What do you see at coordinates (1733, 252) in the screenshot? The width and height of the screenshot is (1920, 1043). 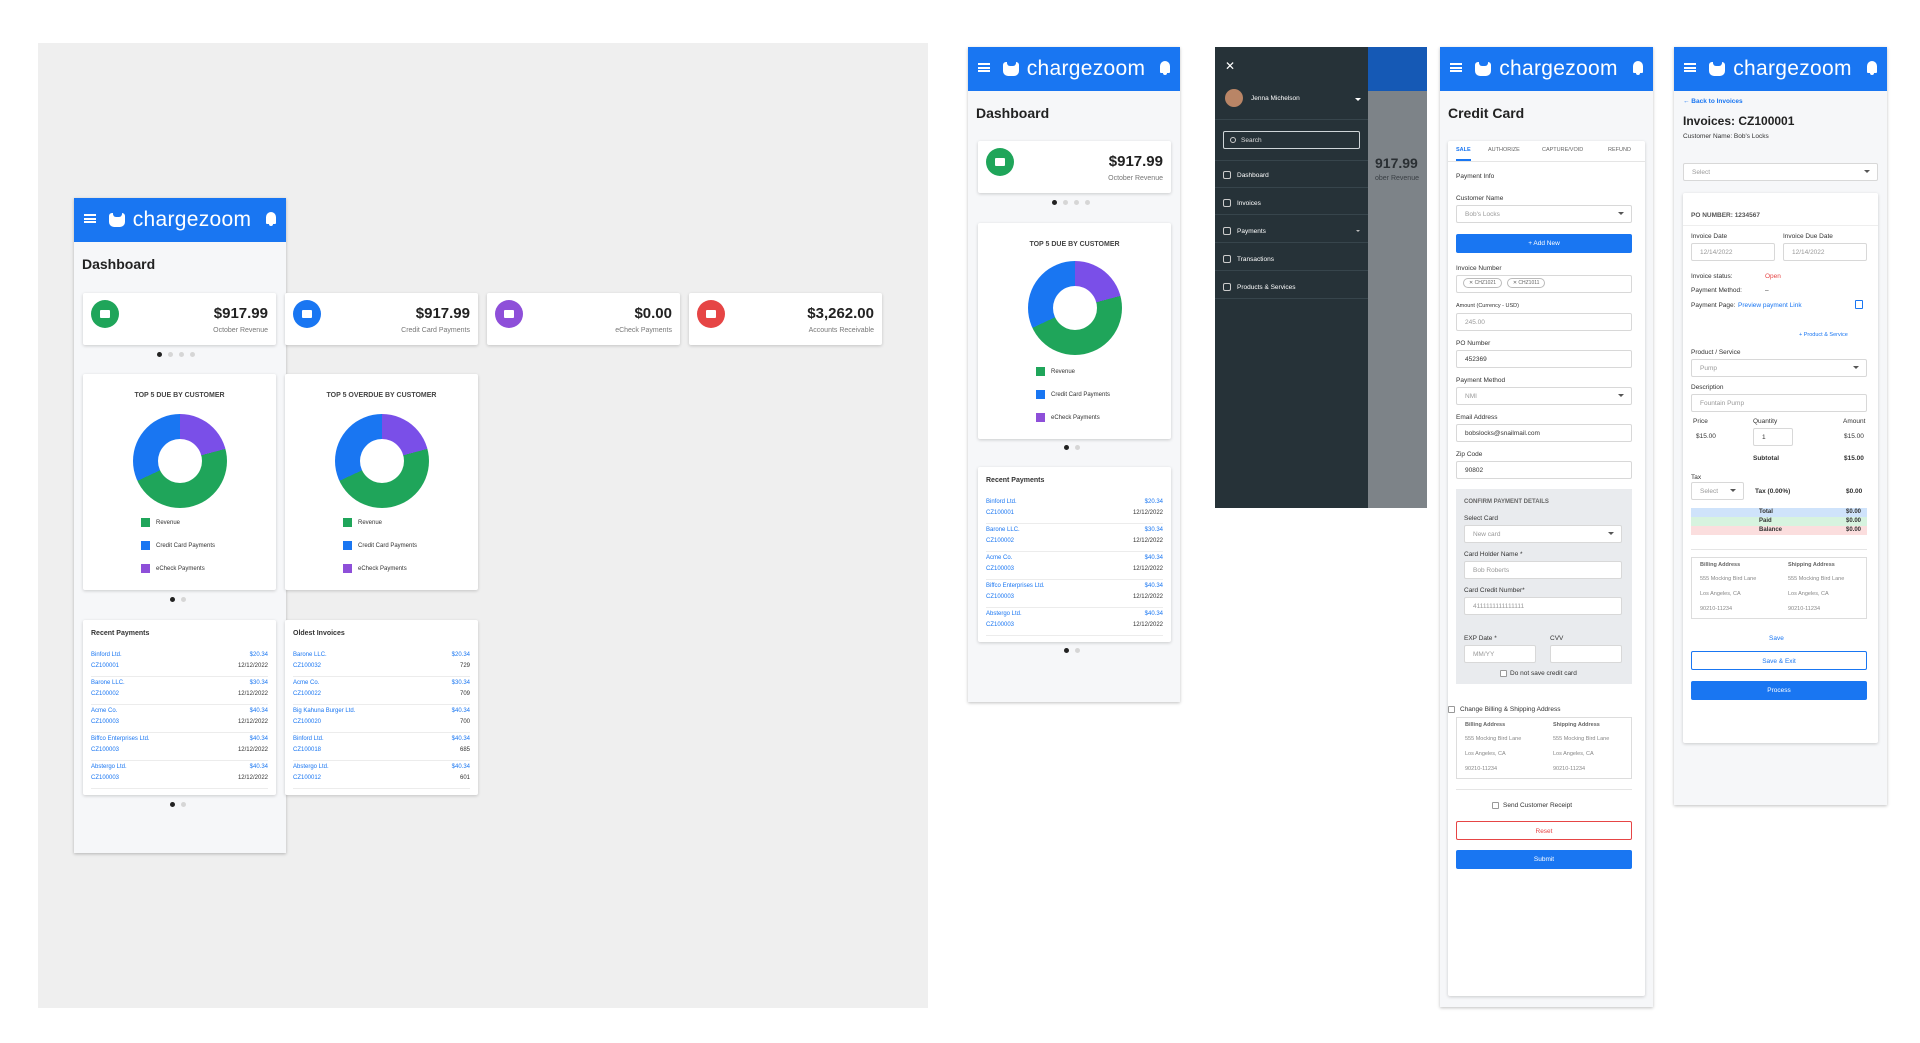 I see `invoice-date-input: 12/14/2022` at bounding box center [1733, 252].